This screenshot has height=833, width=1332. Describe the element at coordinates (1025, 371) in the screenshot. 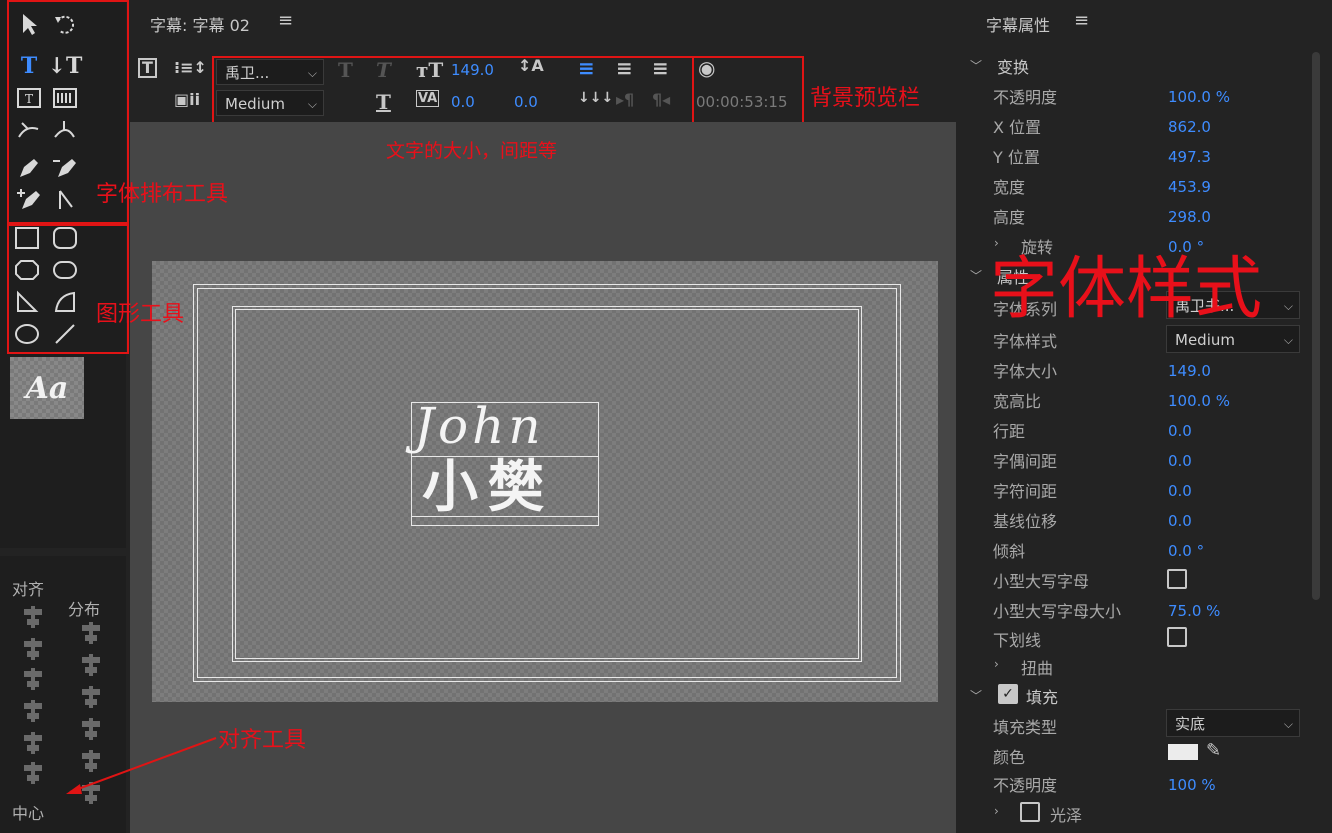

I see `font-size-label: 字体大小` at that location.